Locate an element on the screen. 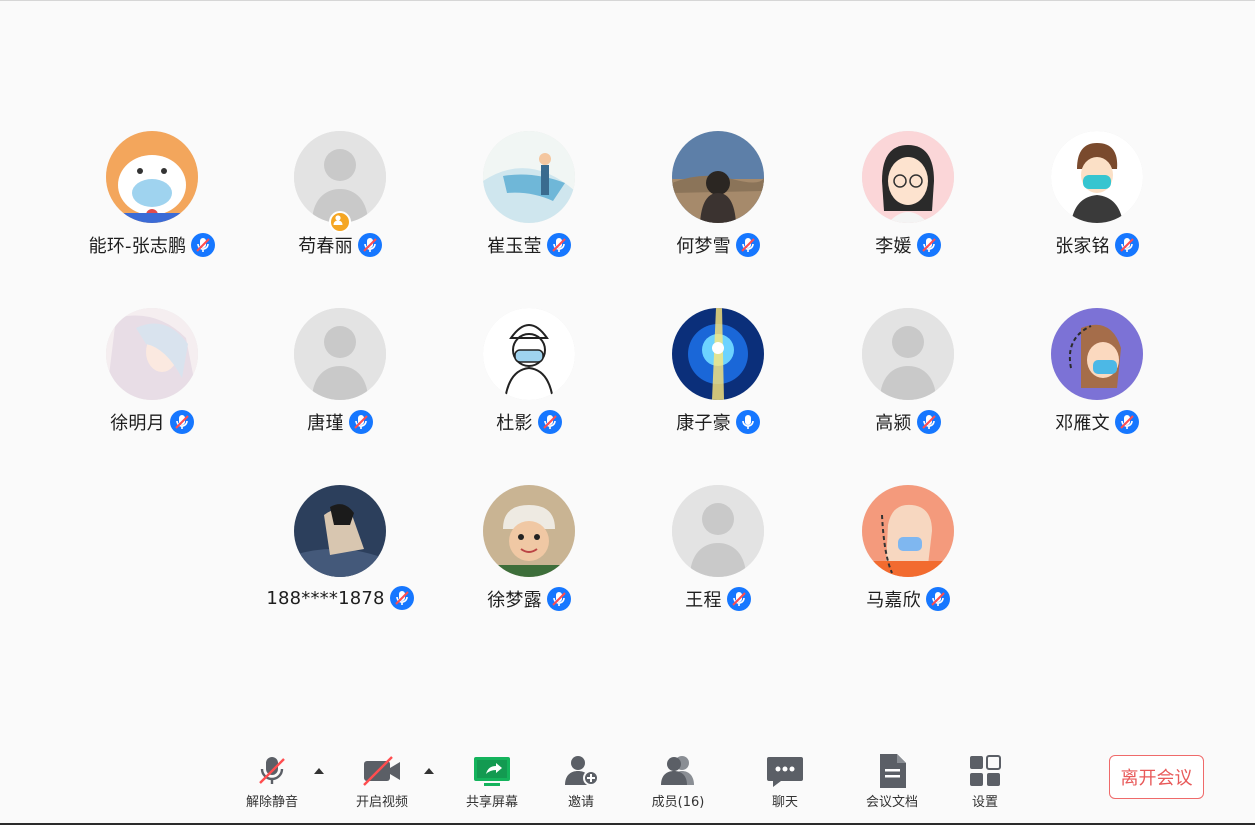 The height and width of the screenshot is (825, 1255). chat-button: 聊天 is located at coordinates (785, 780).